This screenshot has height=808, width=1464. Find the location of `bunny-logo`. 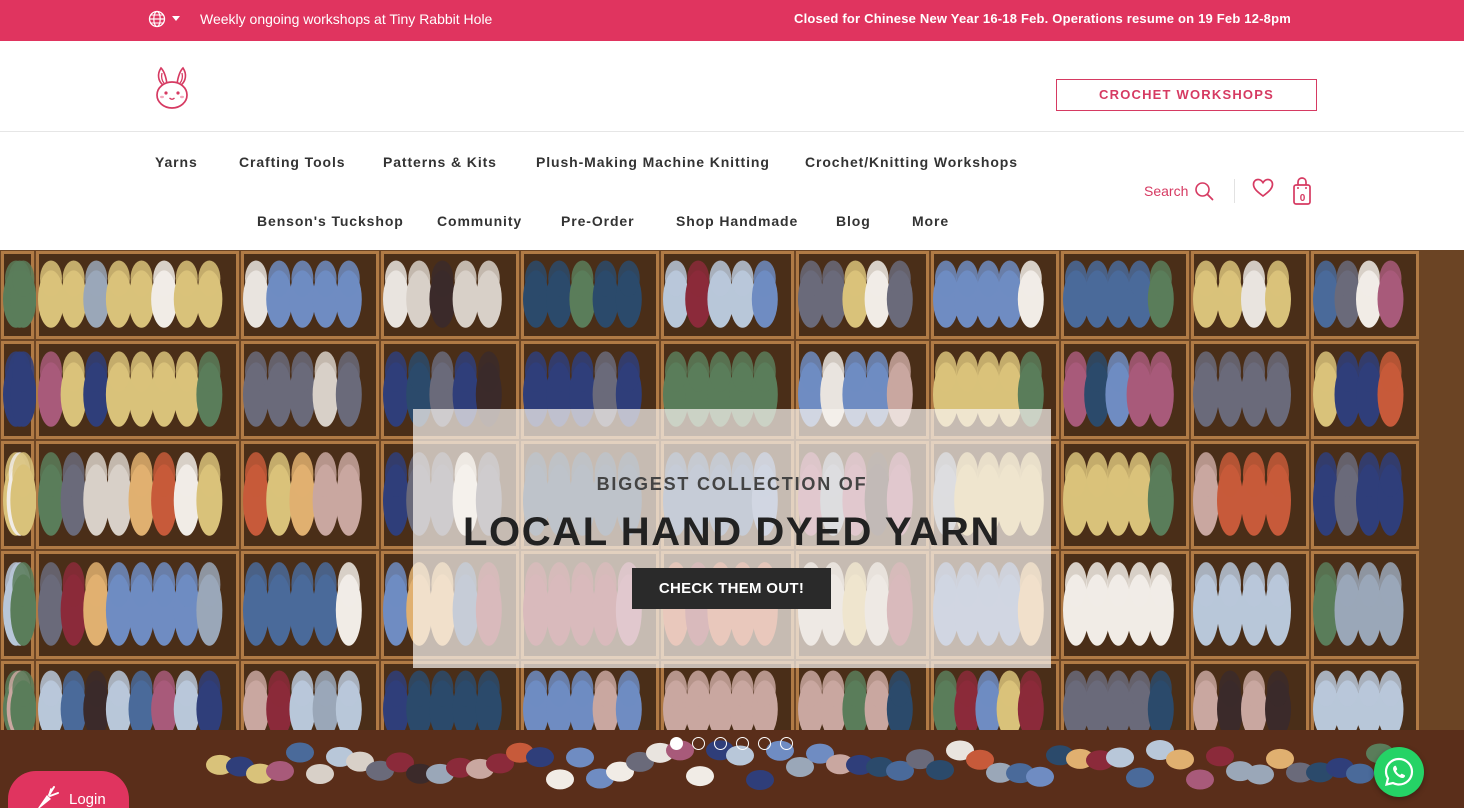

bunny-logo is located at coordinates (172, 87).